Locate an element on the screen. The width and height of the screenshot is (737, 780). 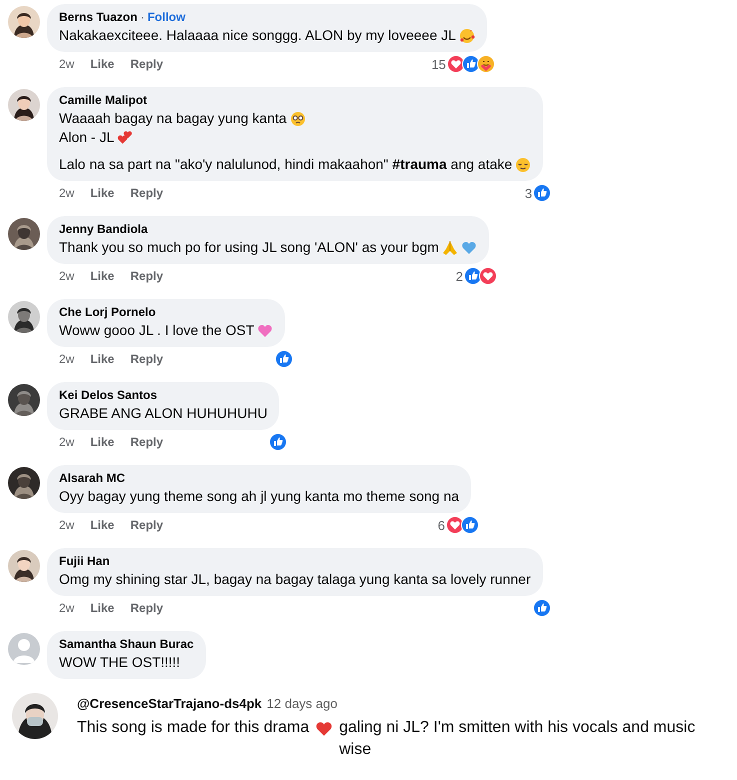
reaction-count: 2 is located at coordinates (459, 276).